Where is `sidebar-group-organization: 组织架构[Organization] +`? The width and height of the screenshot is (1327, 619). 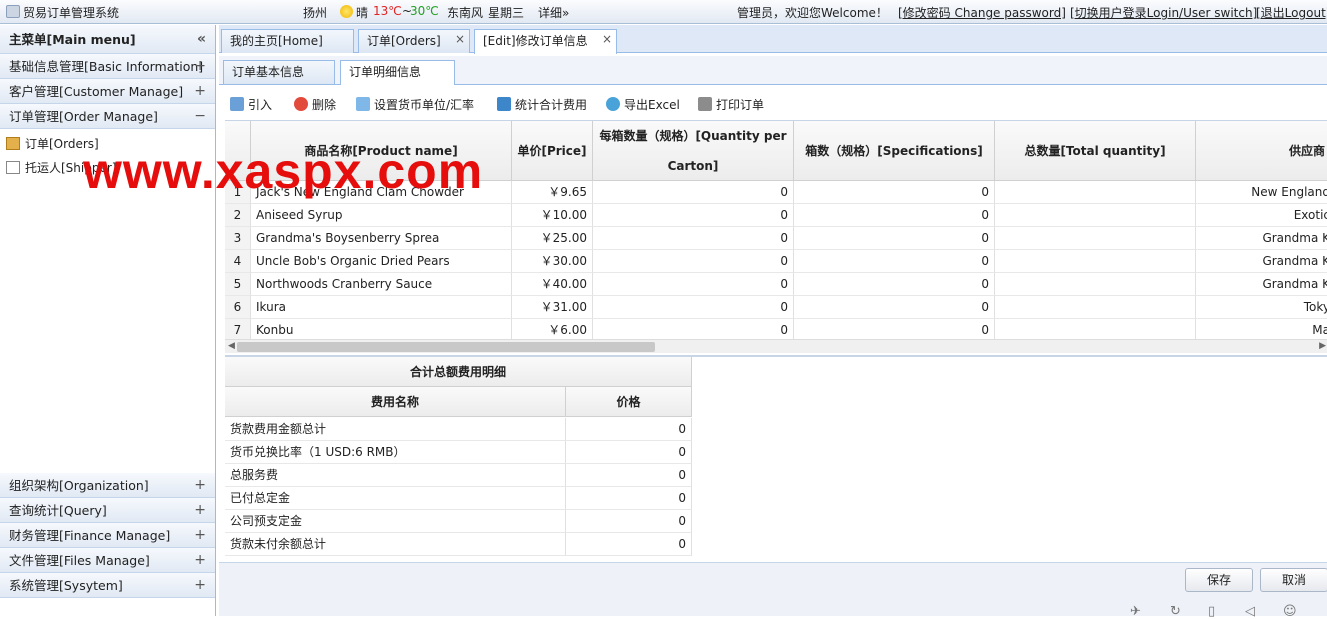 sidebar-group-organization: 组织架构[Organization] + is located at coordinates (107, 485).